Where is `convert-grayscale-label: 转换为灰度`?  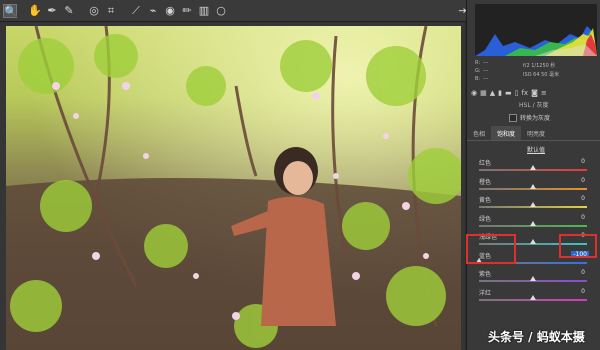 convert-grayscale-label: 转换为灰度 is located at coordinates (535, 118).